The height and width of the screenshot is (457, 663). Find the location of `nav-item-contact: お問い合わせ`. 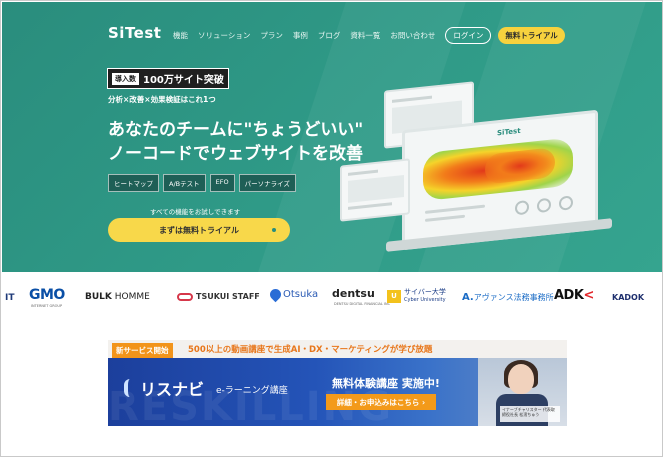

nav-item-contact: お問い合わせ is located at coordinates (412, 35).